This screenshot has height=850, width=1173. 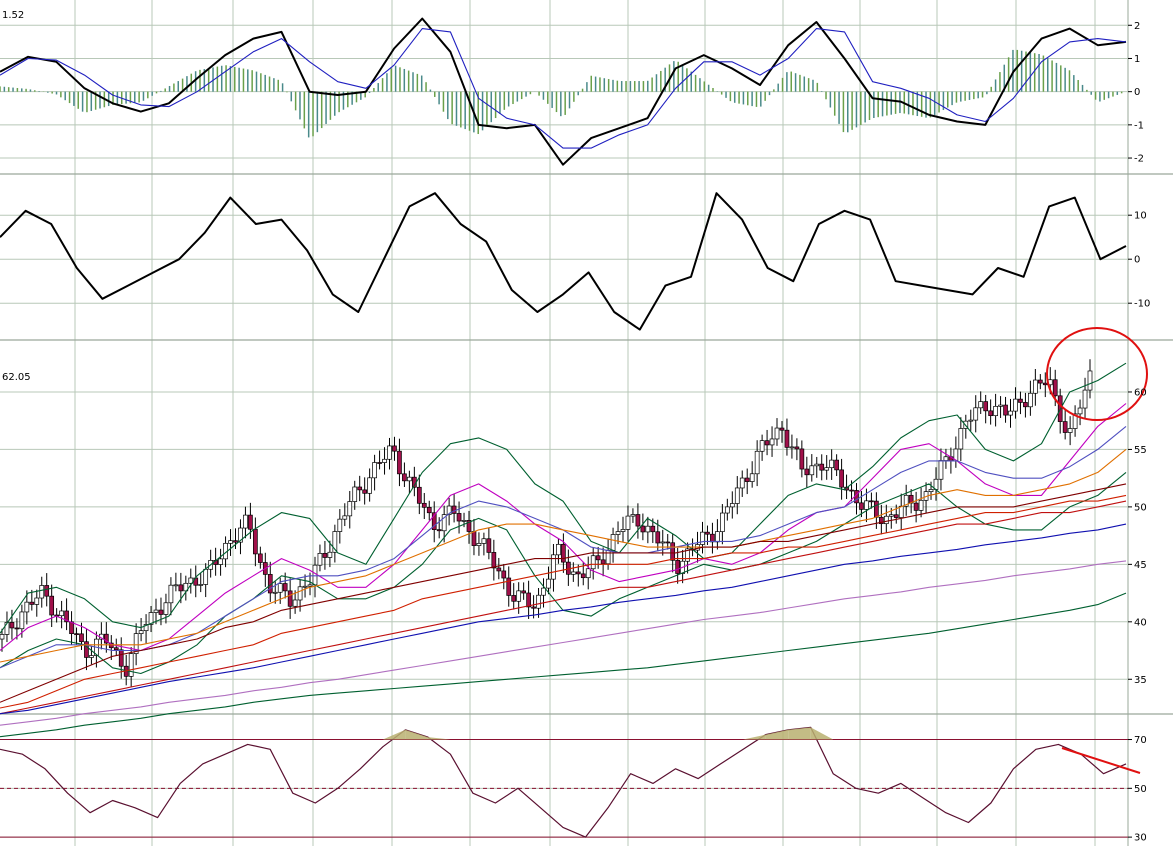 I want to click on macd-tick-label-4: -2, so click(x=1139, y=159).